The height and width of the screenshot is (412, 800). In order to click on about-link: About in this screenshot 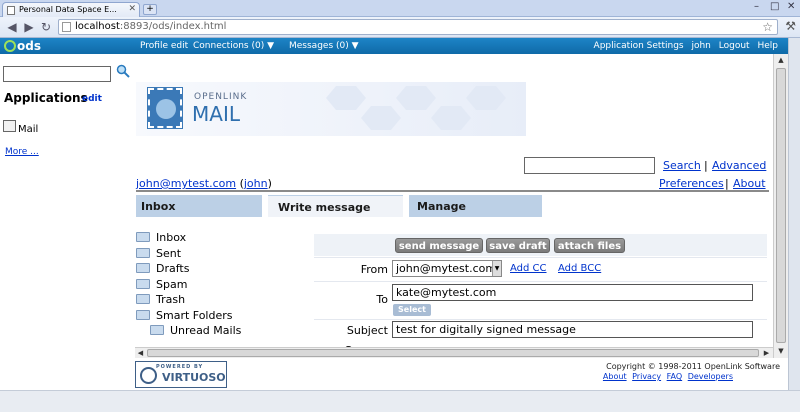, I will do `click(749, 183)`.